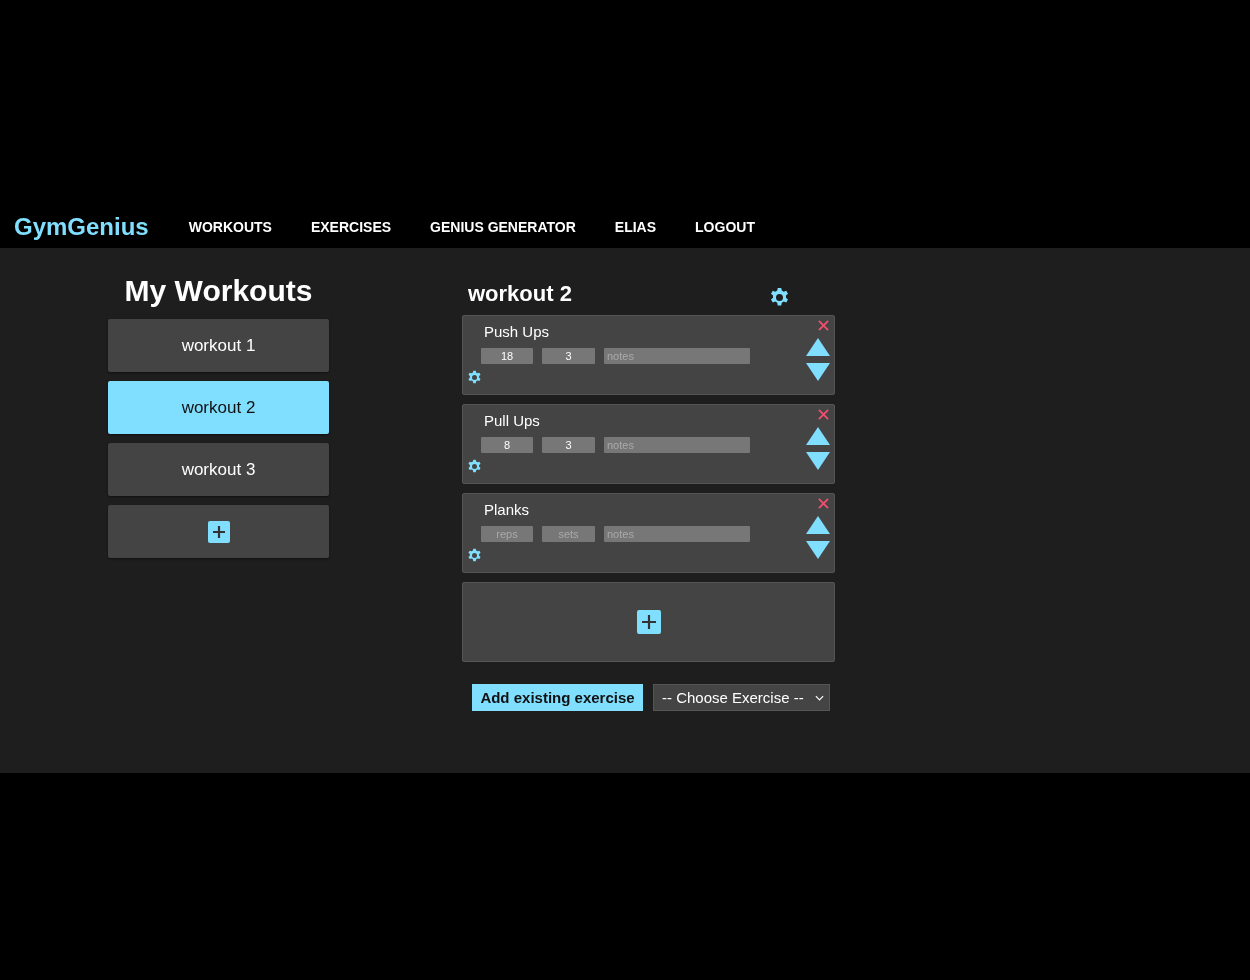 The image size is (1250, 980). Describe the element at coordinates (512, 420) in the screenshot. I see `exercise-name: Pull Ups` at that location.